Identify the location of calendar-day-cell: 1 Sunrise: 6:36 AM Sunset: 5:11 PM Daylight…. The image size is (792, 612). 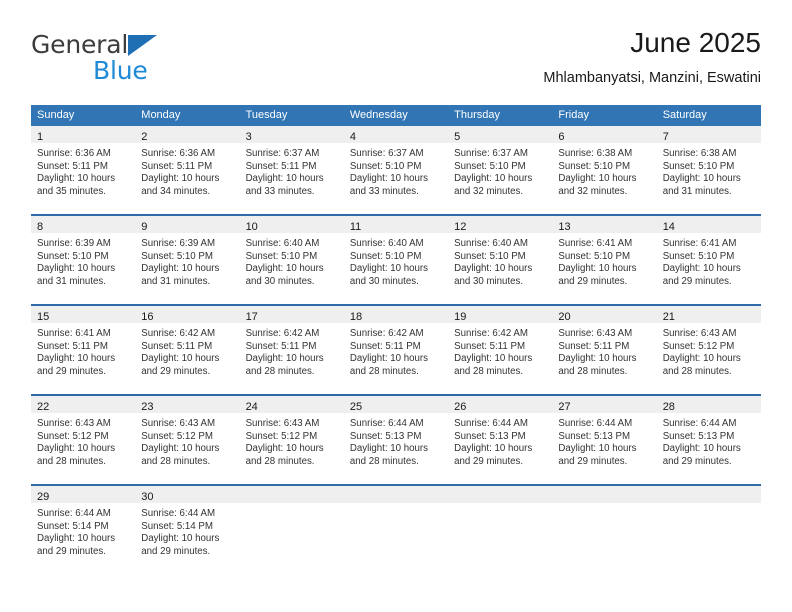
(83, 170).